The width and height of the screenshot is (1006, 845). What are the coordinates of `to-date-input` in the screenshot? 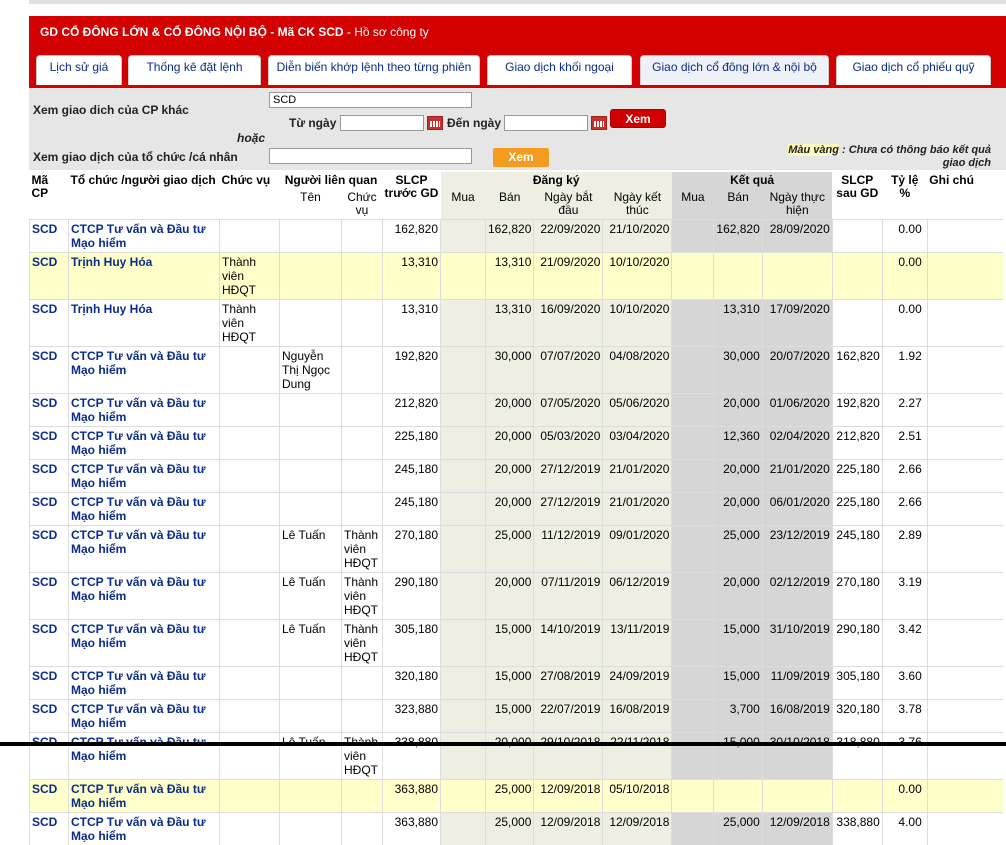 It's located at (546, 123).